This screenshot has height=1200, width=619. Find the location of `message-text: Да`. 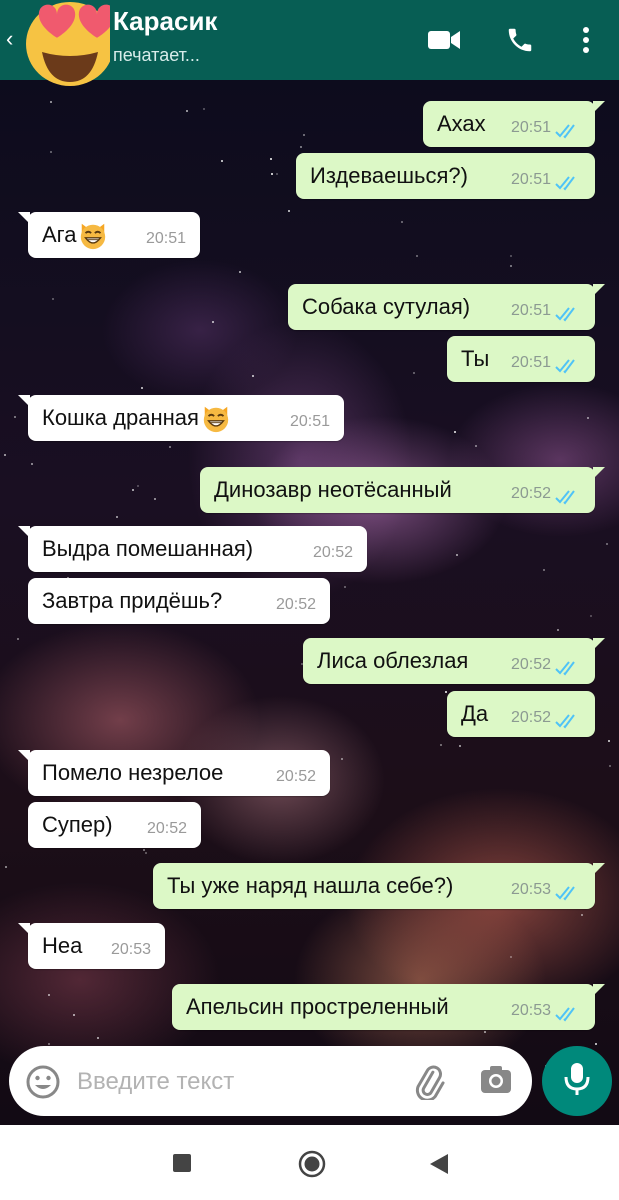

message-text: Да is located at coordinates (475, 713).